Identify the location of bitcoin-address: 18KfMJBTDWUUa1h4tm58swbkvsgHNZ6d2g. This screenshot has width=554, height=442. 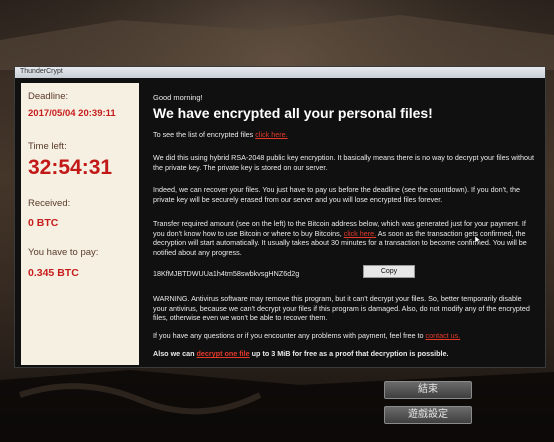
(226, 273).